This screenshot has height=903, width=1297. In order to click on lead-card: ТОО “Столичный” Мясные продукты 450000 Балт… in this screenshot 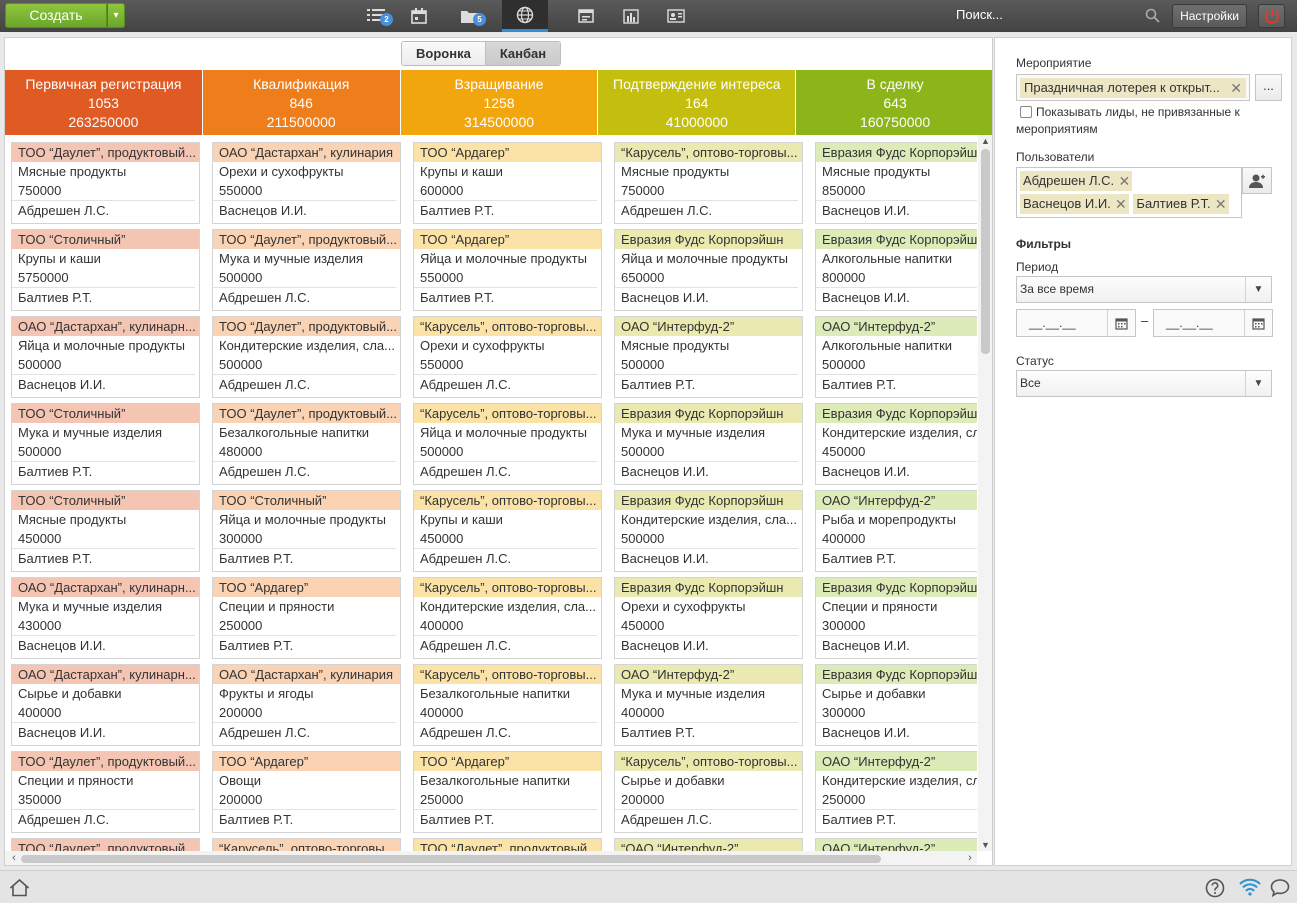, I will do `click(105, 531)`.